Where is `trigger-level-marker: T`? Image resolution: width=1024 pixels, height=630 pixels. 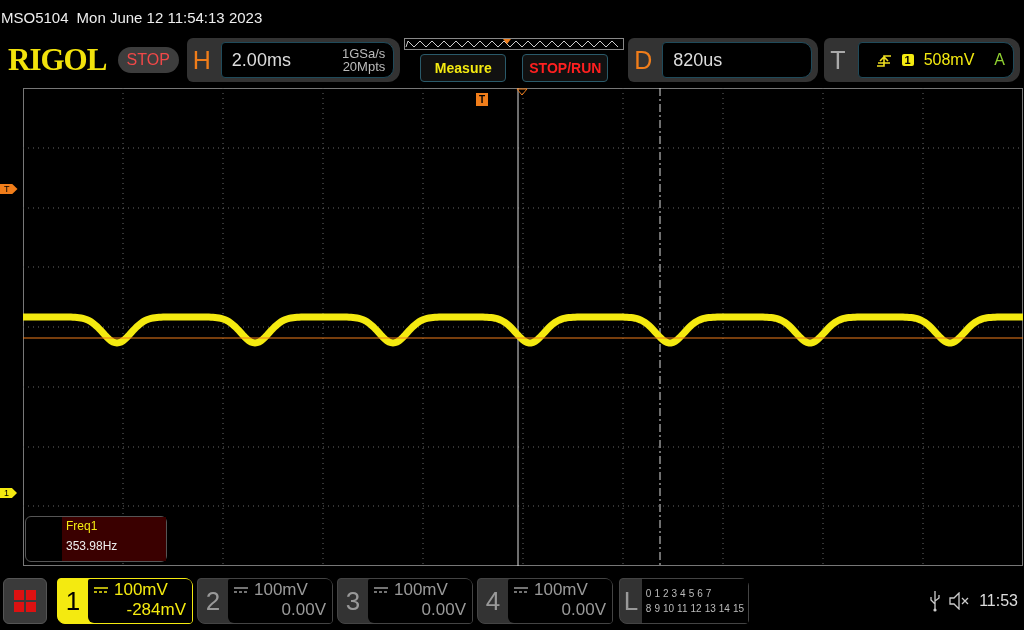 trigger-level-marker: T is located at coordinates (9, 189).